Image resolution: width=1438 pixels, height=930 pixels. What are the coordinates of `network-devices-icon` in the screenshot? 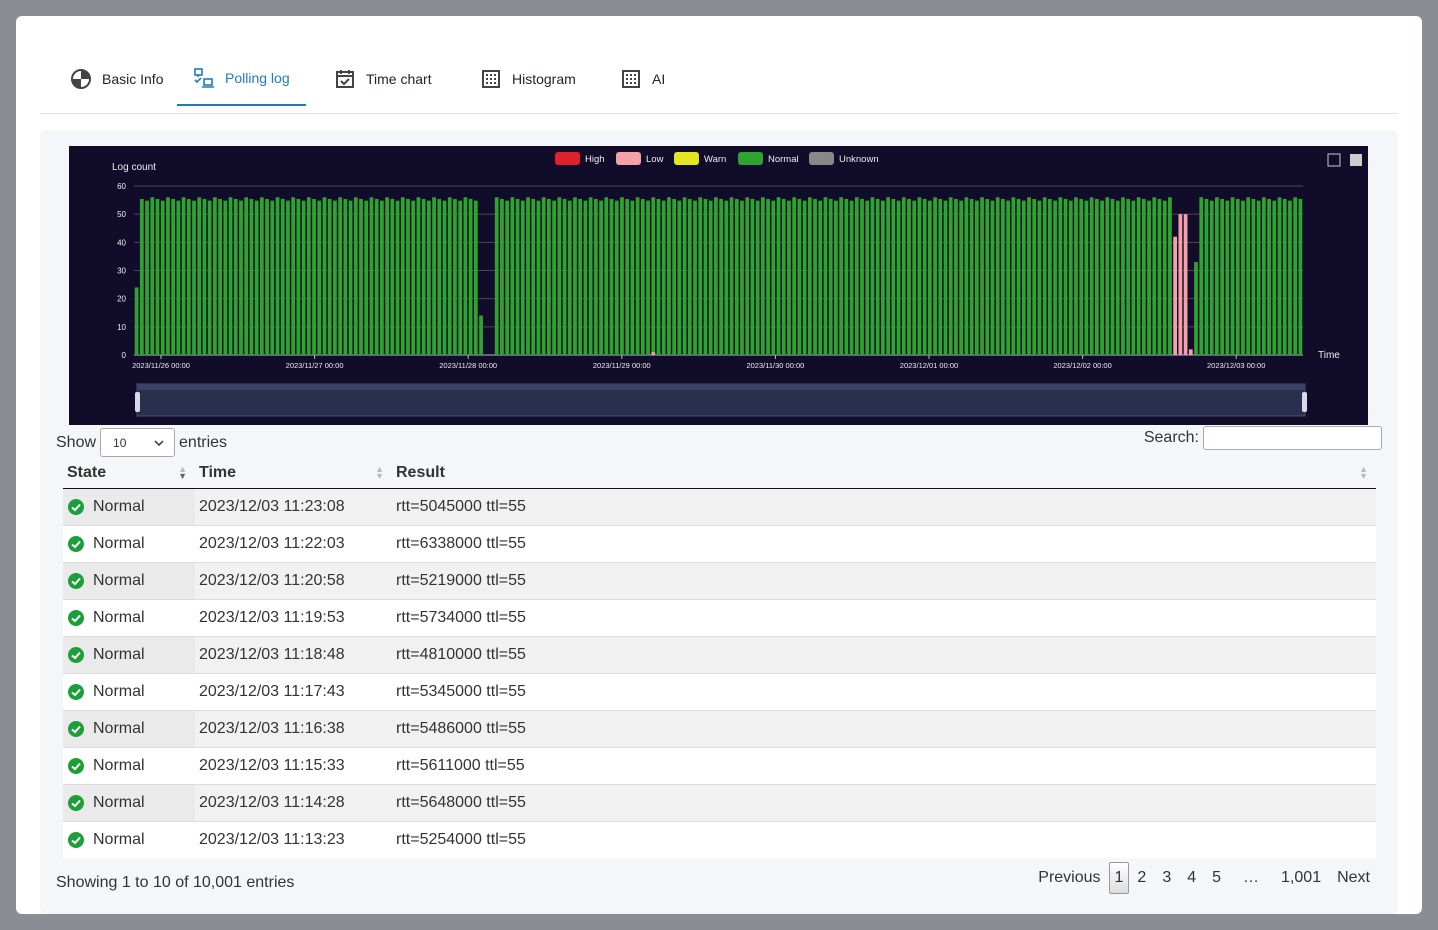 It's located at (204, 78).